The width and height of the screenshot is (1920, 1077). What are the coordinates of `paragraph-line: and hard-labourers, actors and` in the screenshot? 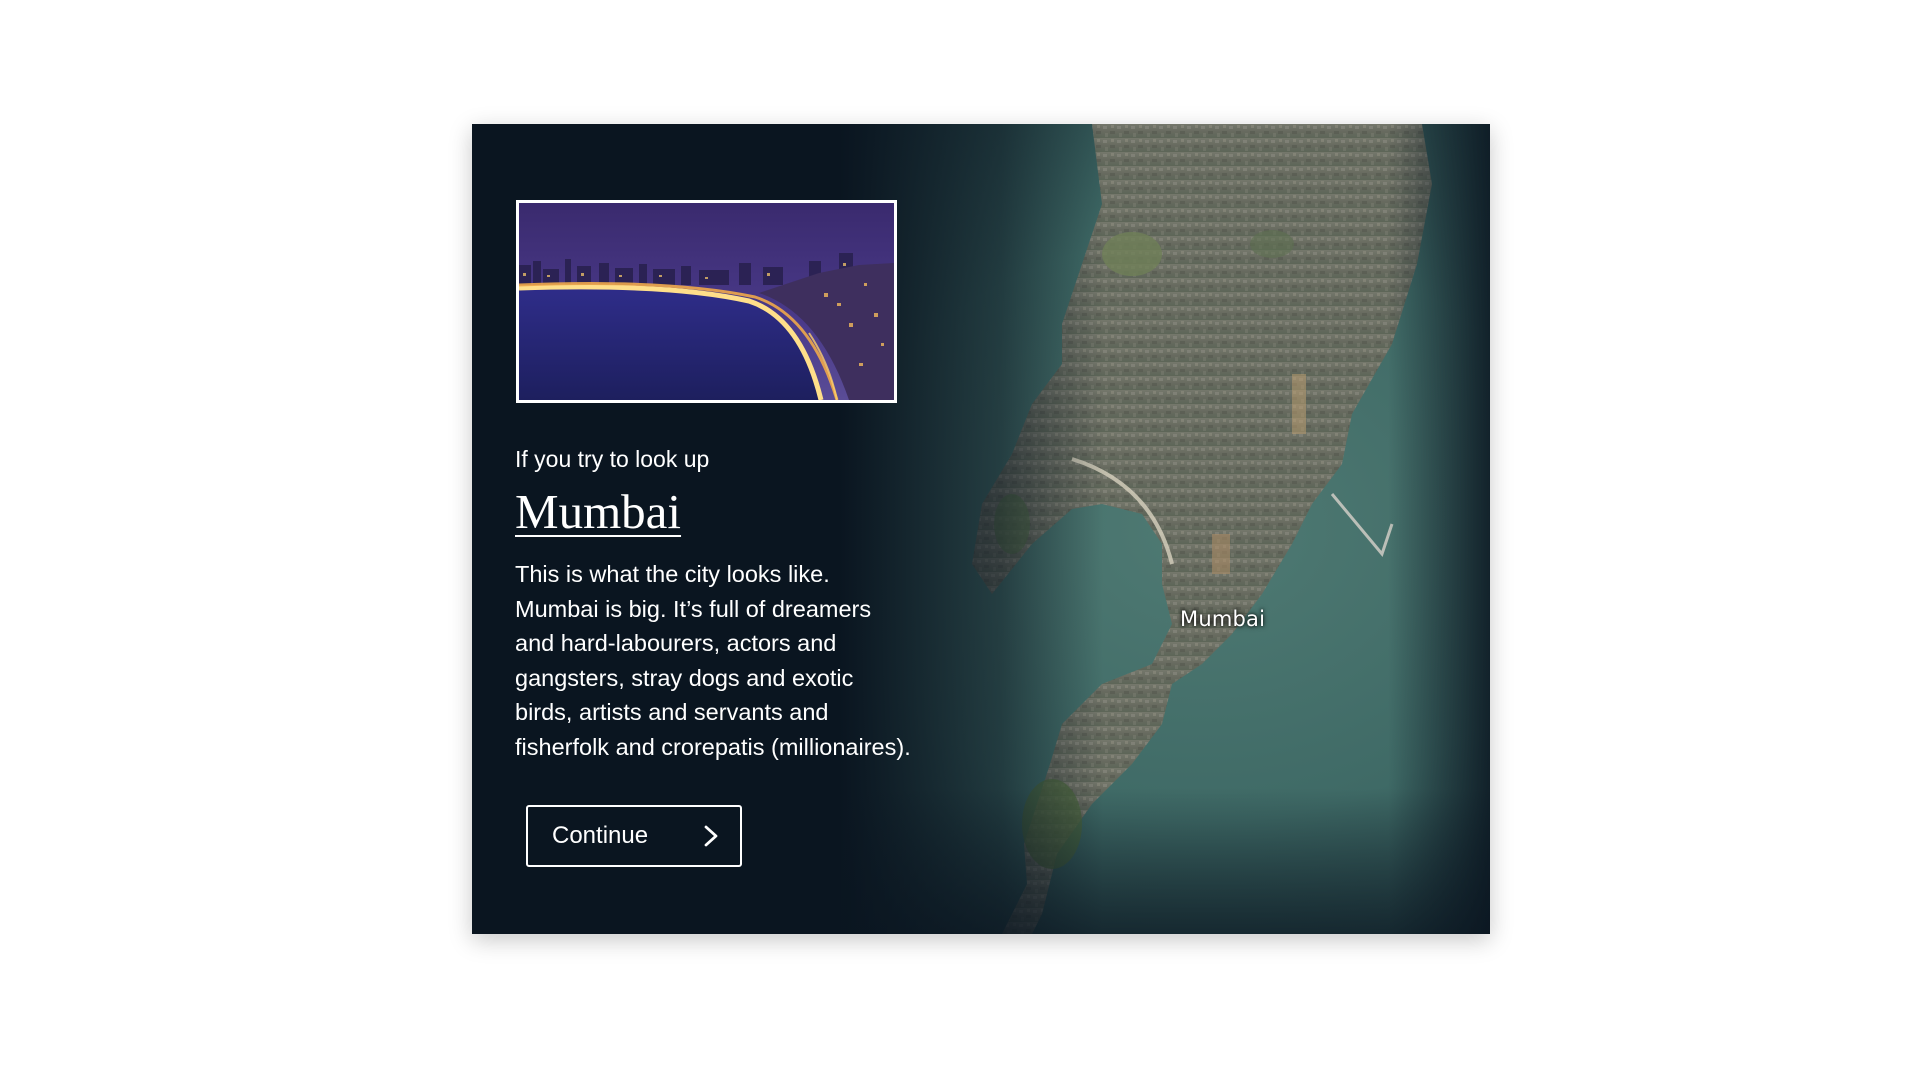 It's located at (676, 643).